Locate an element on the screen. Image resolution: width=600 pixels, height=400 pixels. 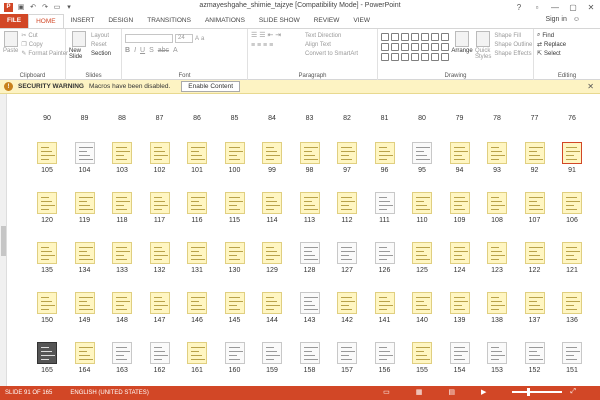
customize-qat-icon: ▾ is located at coordinates (69, 7).